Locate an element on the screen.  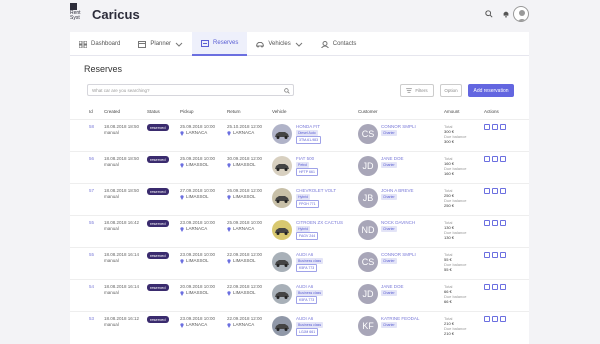
tab-contacts: Contacts is located at coordinates (339, 44).